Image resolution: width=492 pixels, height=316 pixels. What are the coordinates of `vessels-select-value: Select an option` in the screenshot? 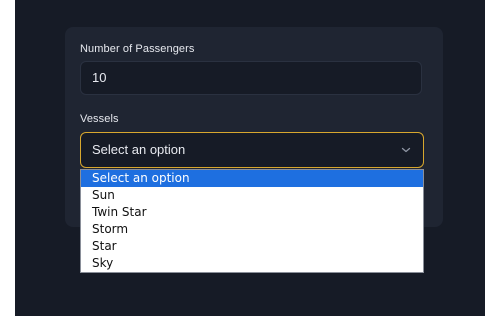 It's located at (139, 149).